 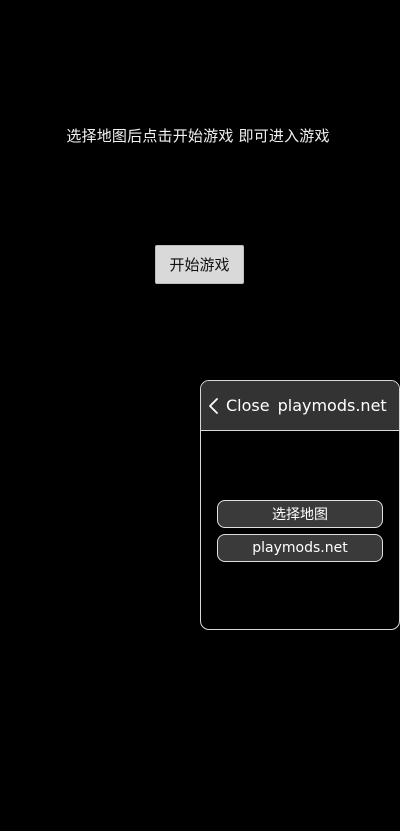 What do you see at coordinates (199, 264) in the screenshot?
I see `start-game-button: 开始游戏` at bounding box center [199, 264].